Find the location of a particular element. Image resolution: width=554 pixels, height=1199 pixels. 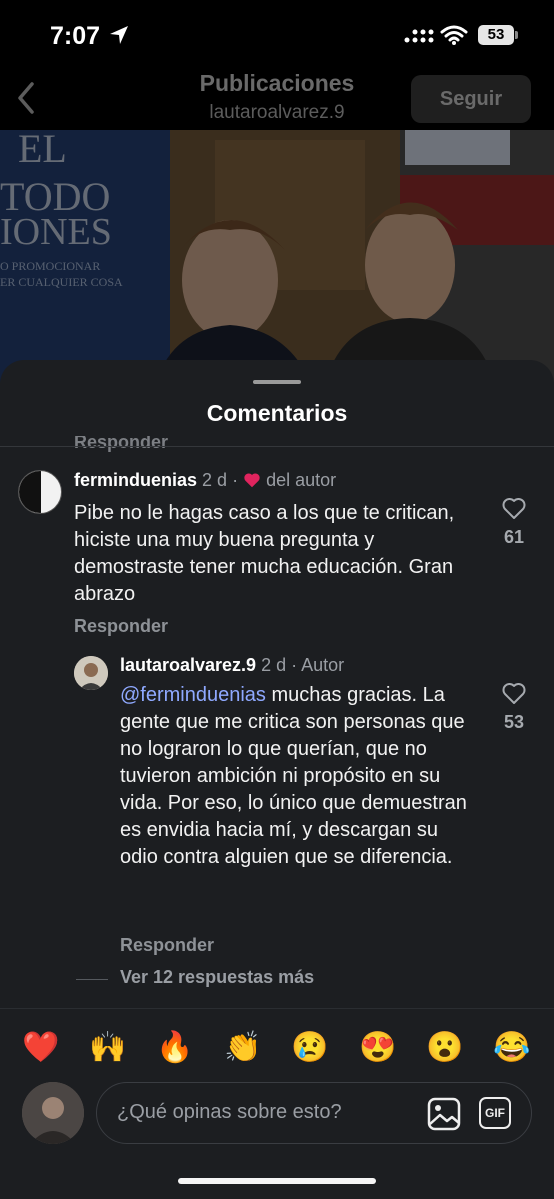

like-count: 61 is located at coordinates (514, 537).